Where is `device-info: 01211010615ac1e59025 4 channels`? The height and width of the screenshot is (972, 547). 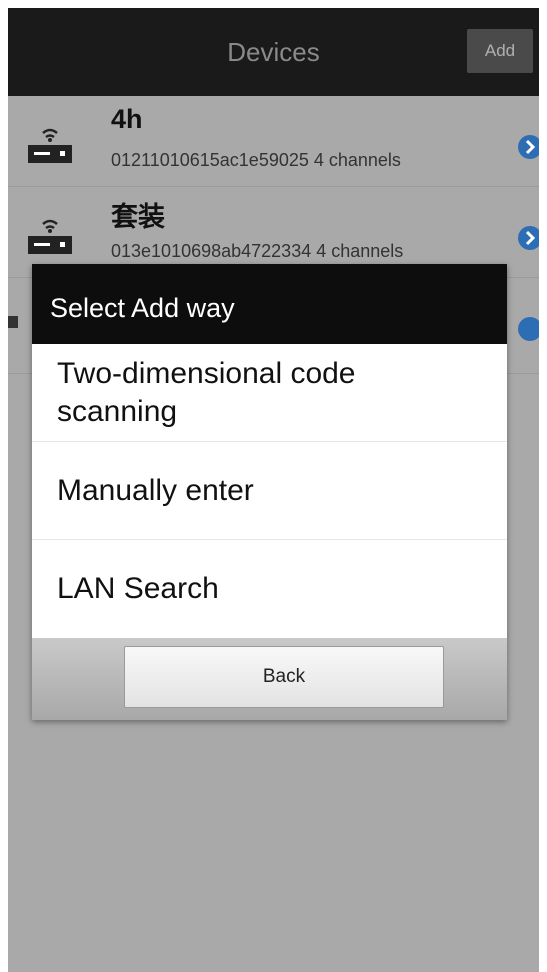
device-info: 01211010615ac1e59025 4 channels is located at coordinates (256, 160).